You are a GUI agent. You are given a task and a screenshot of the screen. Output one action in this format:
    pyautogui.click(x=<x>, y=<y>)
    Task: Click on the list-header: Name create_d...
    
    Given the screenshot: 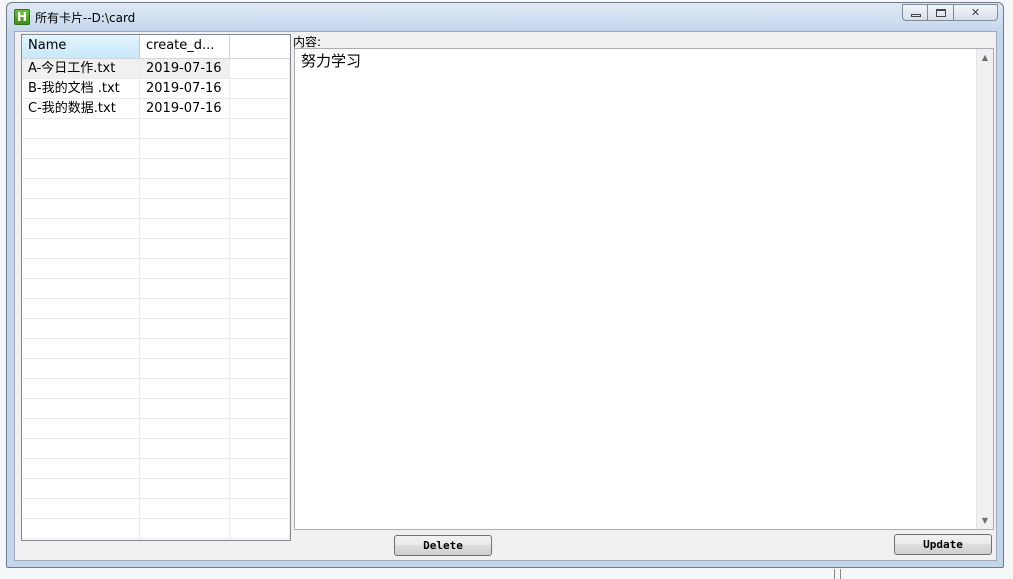 What is the action you would take?
    pyautogui.click(x=156, y=47)
    